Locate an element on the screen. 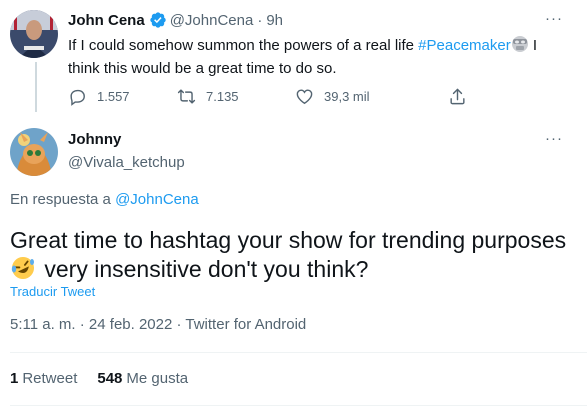  share-icon is located at coordinates (457, 96).